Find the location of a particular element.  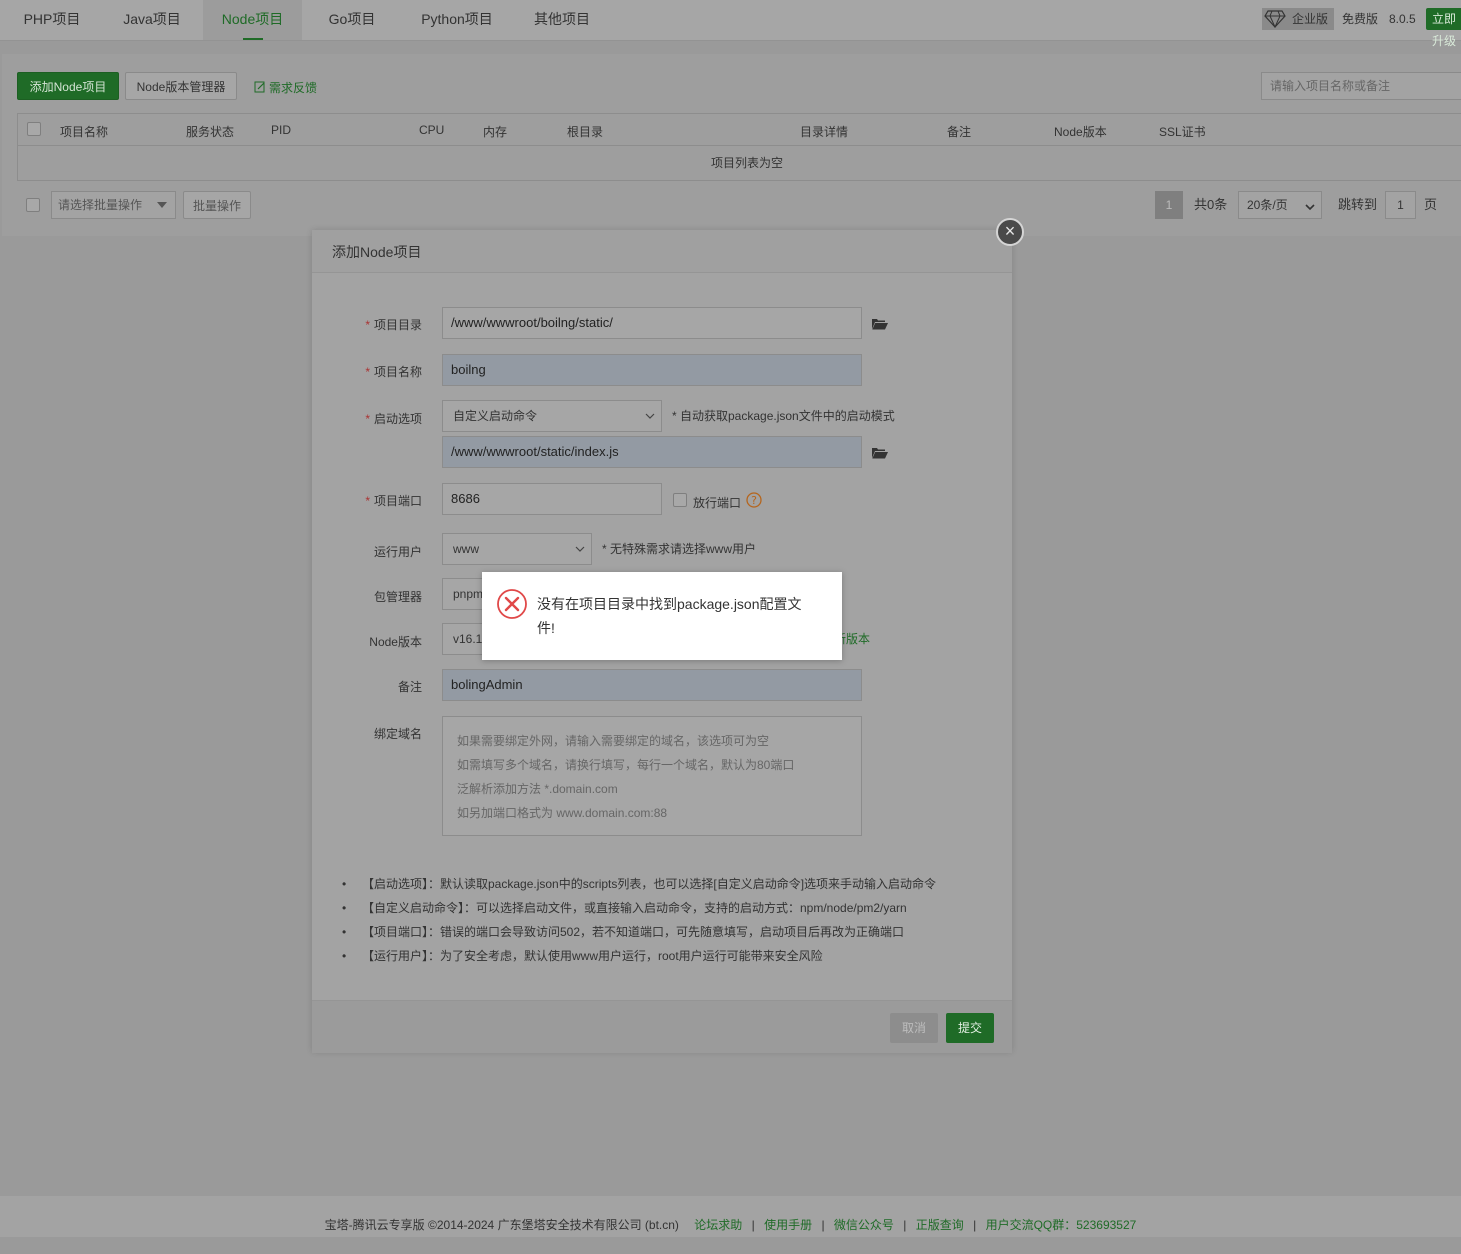

col-ssl: SSL证书 is located at coordinates (1182, 132).